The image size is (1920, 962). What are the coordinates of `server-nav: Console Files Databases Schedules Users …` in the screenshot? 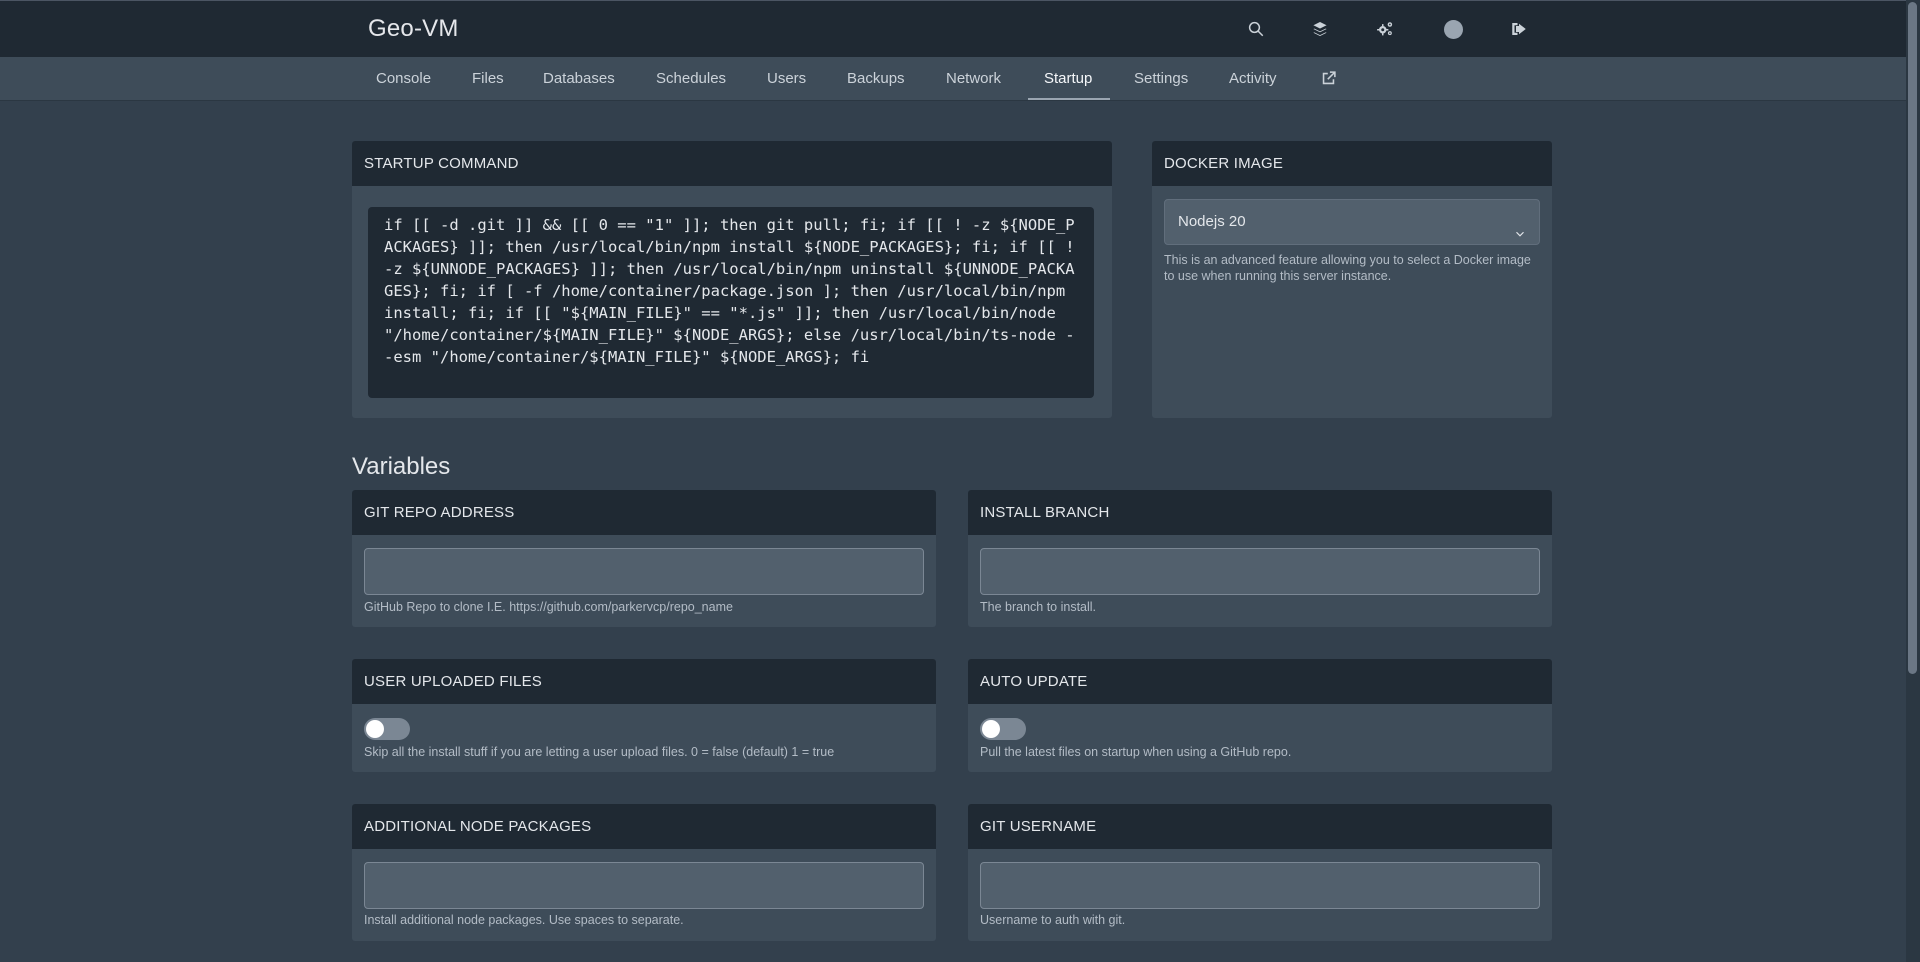 It's located at (953, 79).